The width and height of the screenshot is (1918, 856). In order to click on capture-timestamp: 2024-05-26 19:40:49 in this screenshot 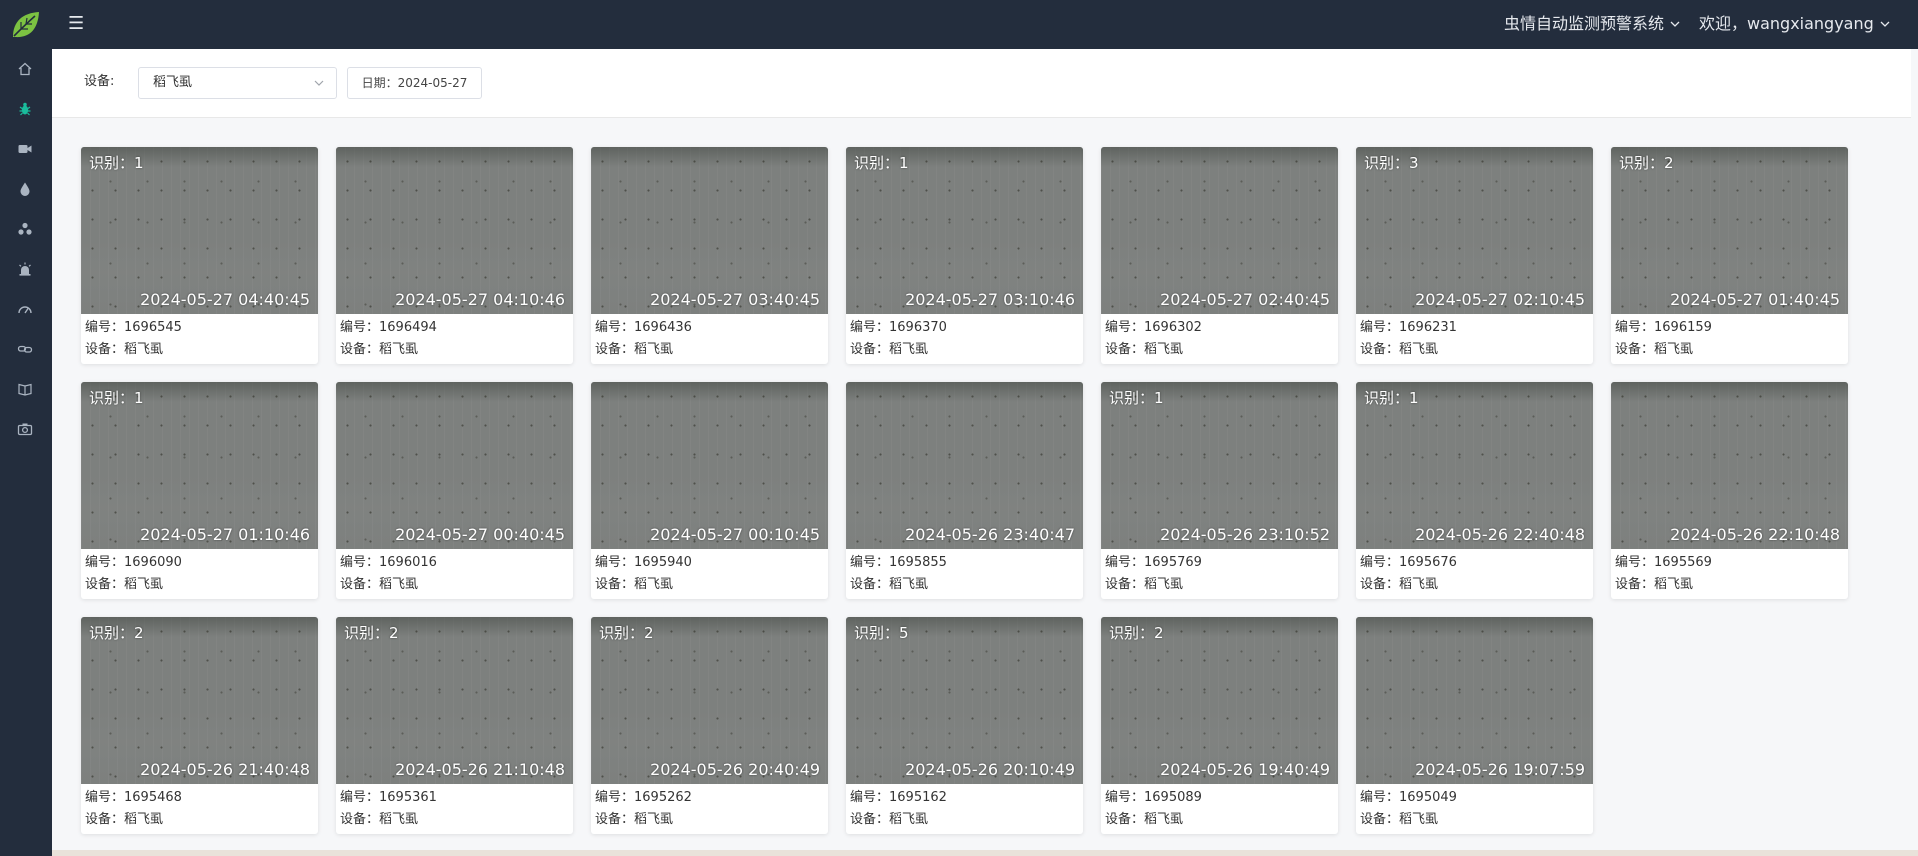, I will do `click(1245, 769)`.